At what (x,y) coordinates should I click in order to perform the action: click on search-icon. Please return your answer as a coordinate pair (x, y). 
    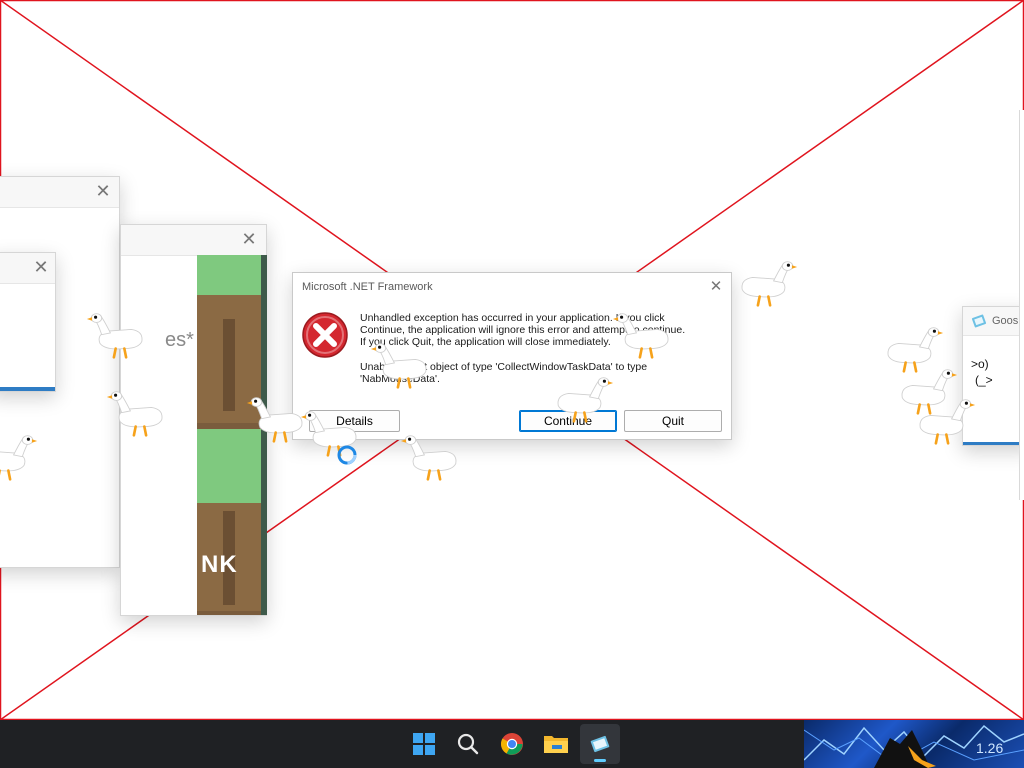
    Looking at the image, I should click on (468, 744).